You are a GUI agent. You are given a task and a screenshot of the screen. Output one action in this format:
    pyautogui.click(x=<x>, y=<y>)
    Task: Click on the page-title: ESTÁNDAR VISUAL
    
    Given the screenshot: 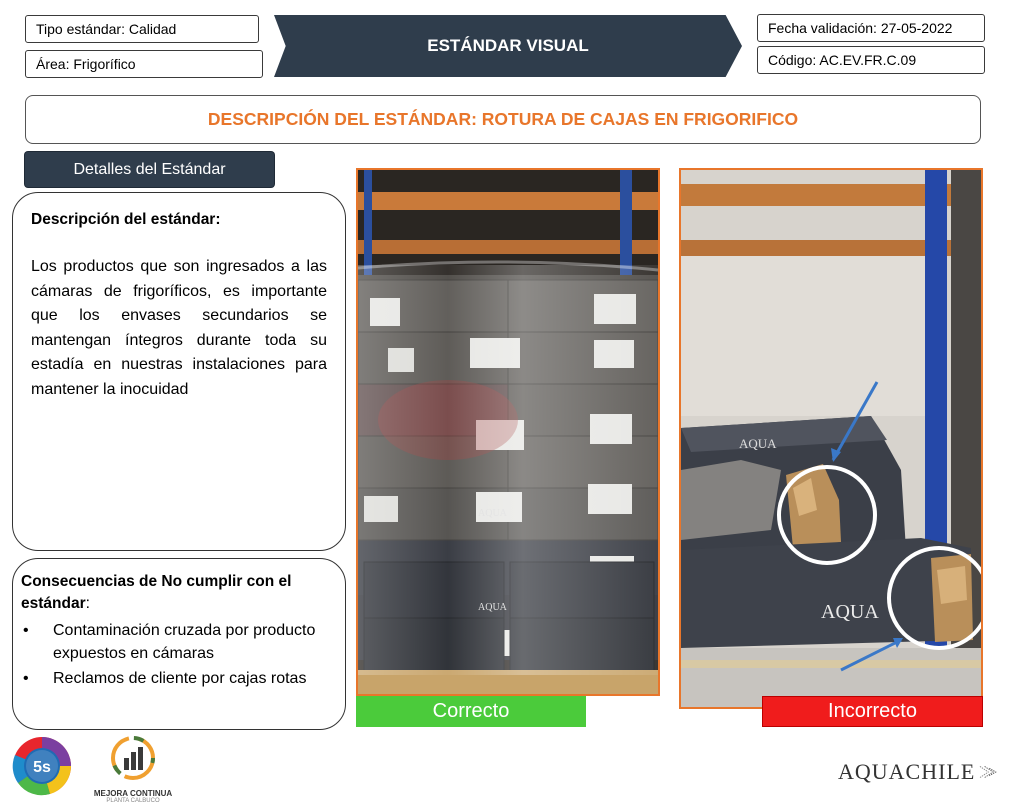 What is the action you would take?
    pyautogui.click(x=508, y=45)
    